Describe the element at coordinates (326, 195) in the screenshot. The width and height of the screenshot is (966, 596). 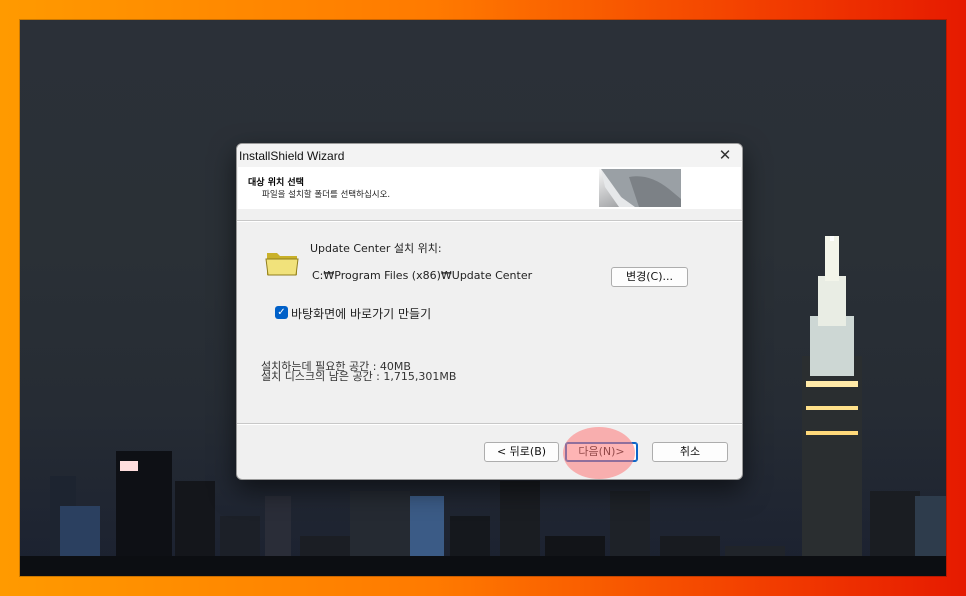
I see `header-subtitle: 파일을 설치할 폴더를 선택하십시오.` at that location.